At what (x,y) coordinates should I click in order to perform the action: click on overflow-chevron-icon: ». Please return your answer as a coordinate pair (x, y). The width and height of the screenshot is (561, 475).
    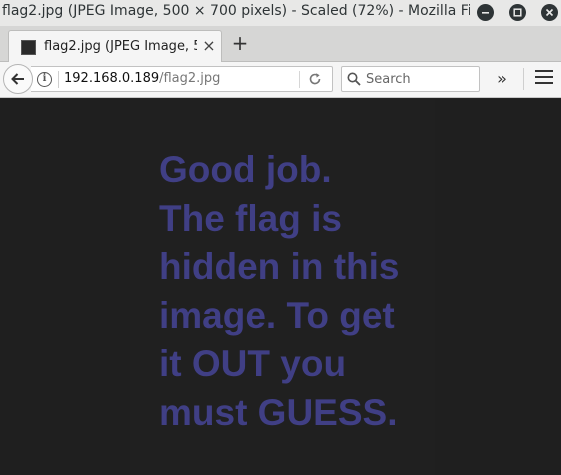
    Looking at the image, I should click on (502, 79).